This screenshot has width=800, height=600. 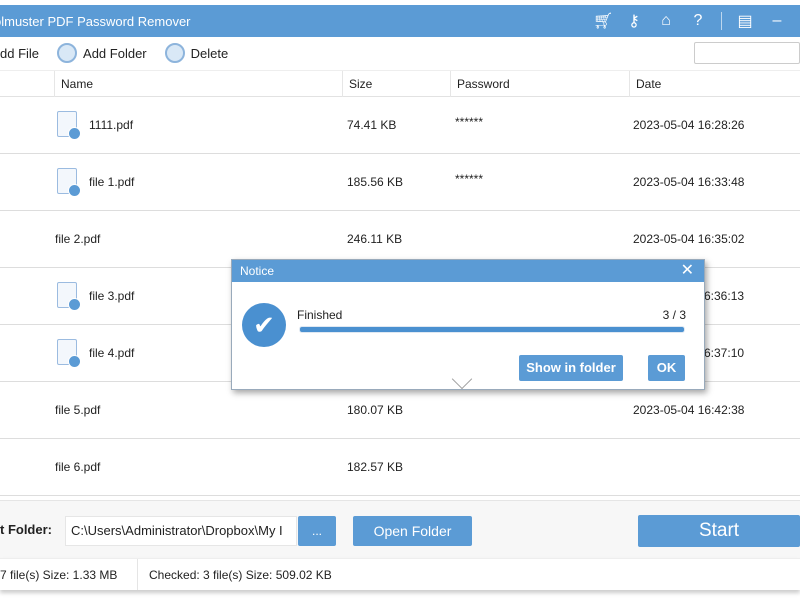 What do you see at coordinates (78, 467) in the screenshot?
I see `file-name: file 6.pdf` at bounding box center [78, 467].